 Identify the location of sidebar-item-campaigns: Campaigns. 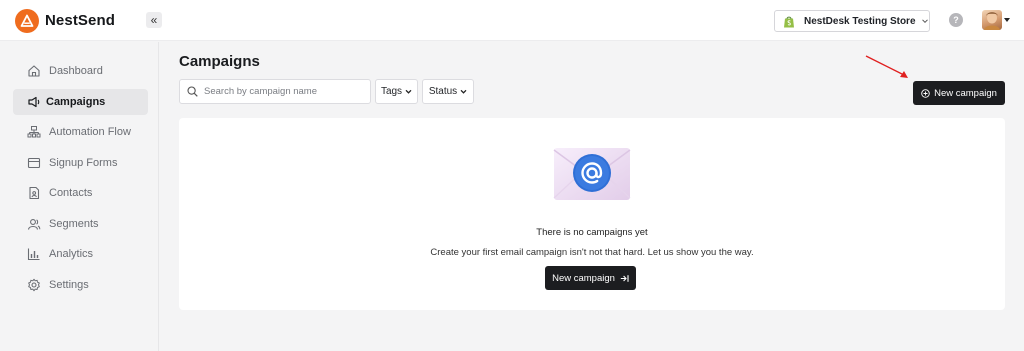
(80, 102).